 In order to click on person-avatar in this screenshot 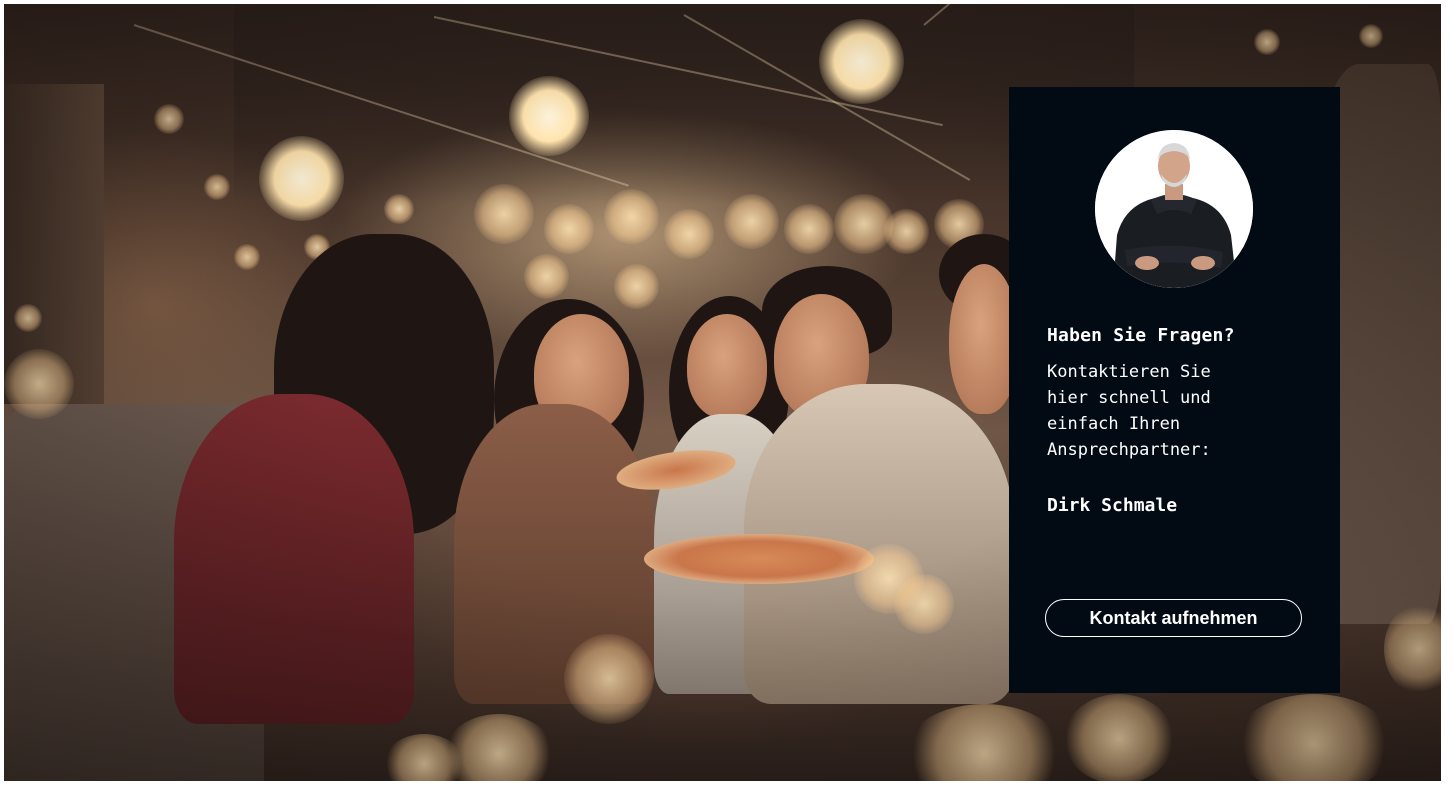, I will do `click(1174, 209)`.